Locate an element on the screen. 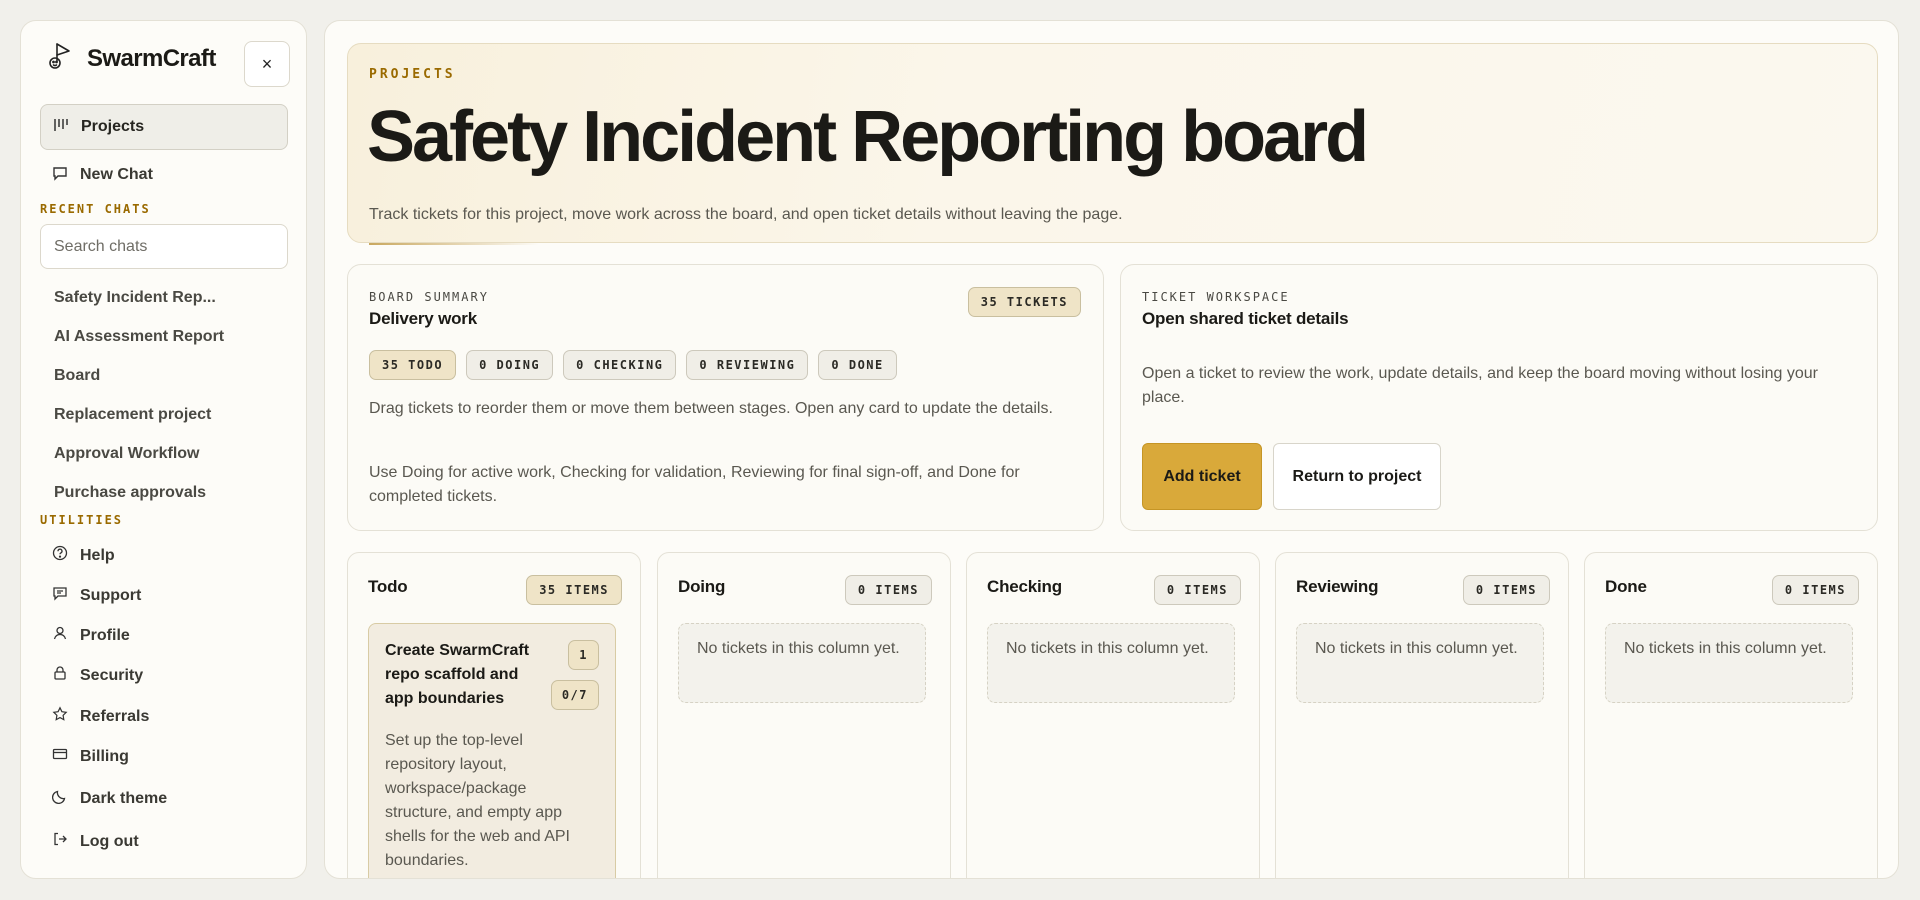 The height and width of the screenshot is (900, 1920). support-chat-icon is located at coordinates (60, 595).